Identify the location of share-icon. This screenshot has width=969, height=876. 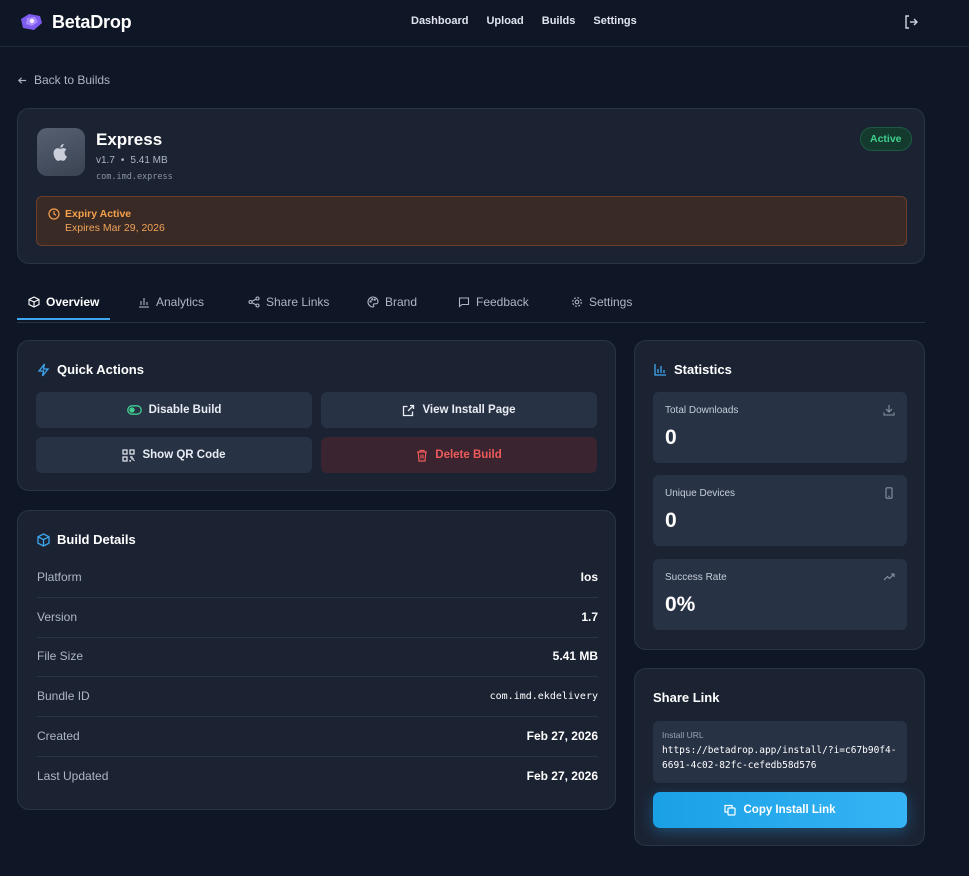
(254, 302).